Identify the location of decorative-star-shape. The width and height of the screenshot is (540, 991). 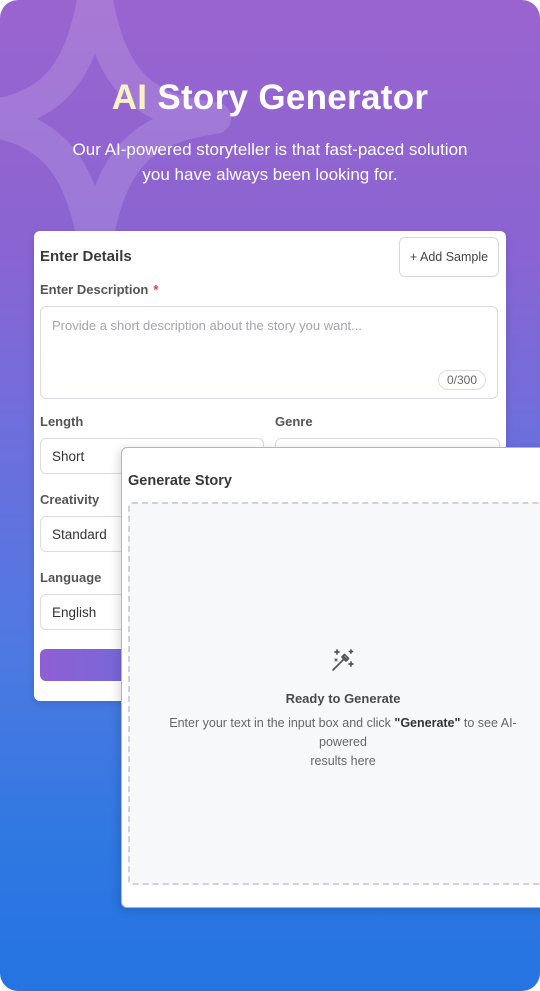
(115, 133).